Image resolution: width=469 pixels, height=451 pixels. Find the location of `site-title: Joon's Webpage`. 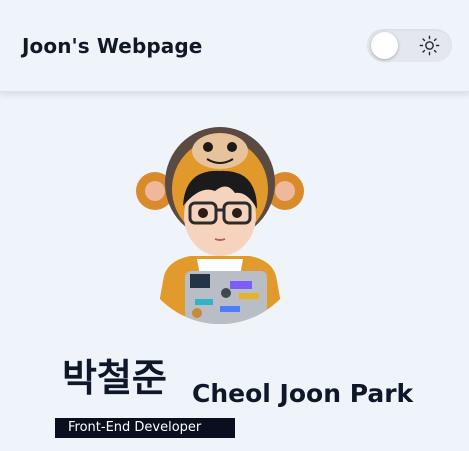

site-title: Joon's Webpage is located at coordinates (112, 46).